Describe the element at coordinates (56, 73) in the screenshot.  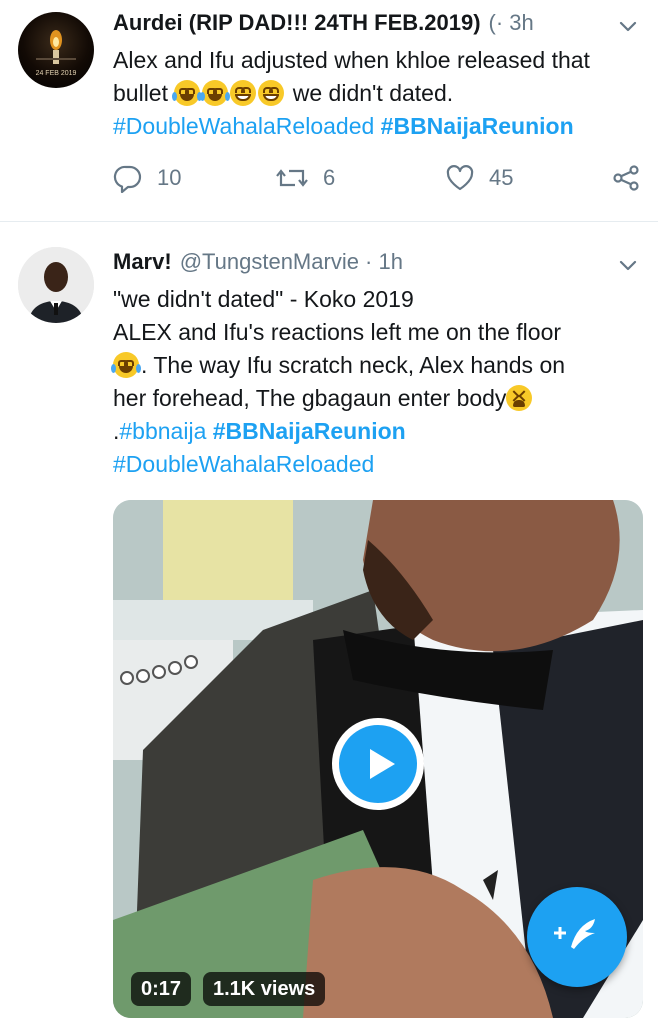
I see `avatar-caption: 24 FEB 2019` at that location.